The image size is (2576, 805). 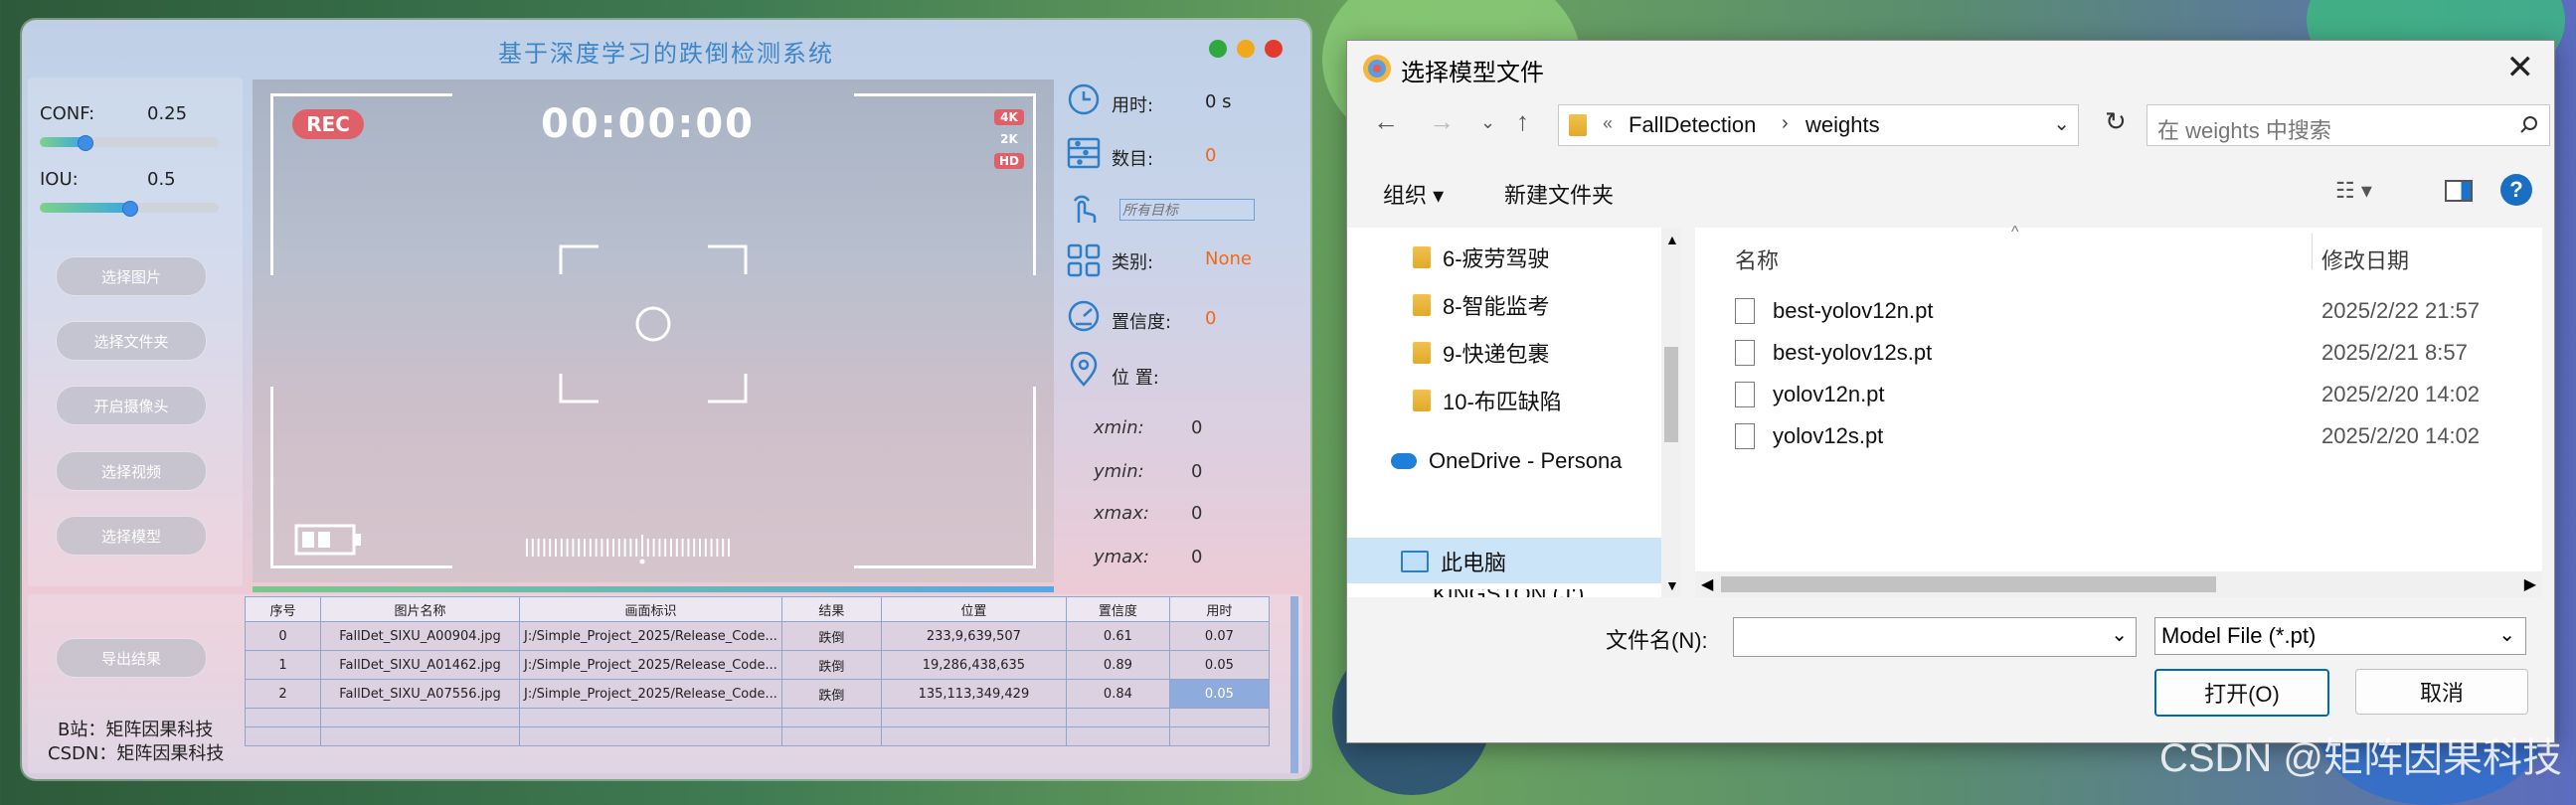 I want to click on table-header-cell: 画面标识, so click(x=650, y=609).